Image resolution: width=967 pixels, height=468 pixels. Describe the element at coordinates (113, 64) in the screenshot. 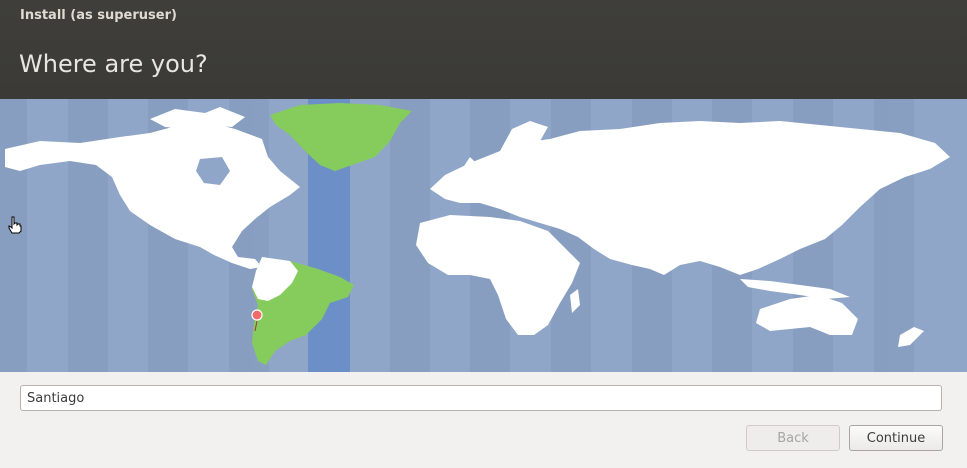

I see `page-title: Where are you?` at that location.